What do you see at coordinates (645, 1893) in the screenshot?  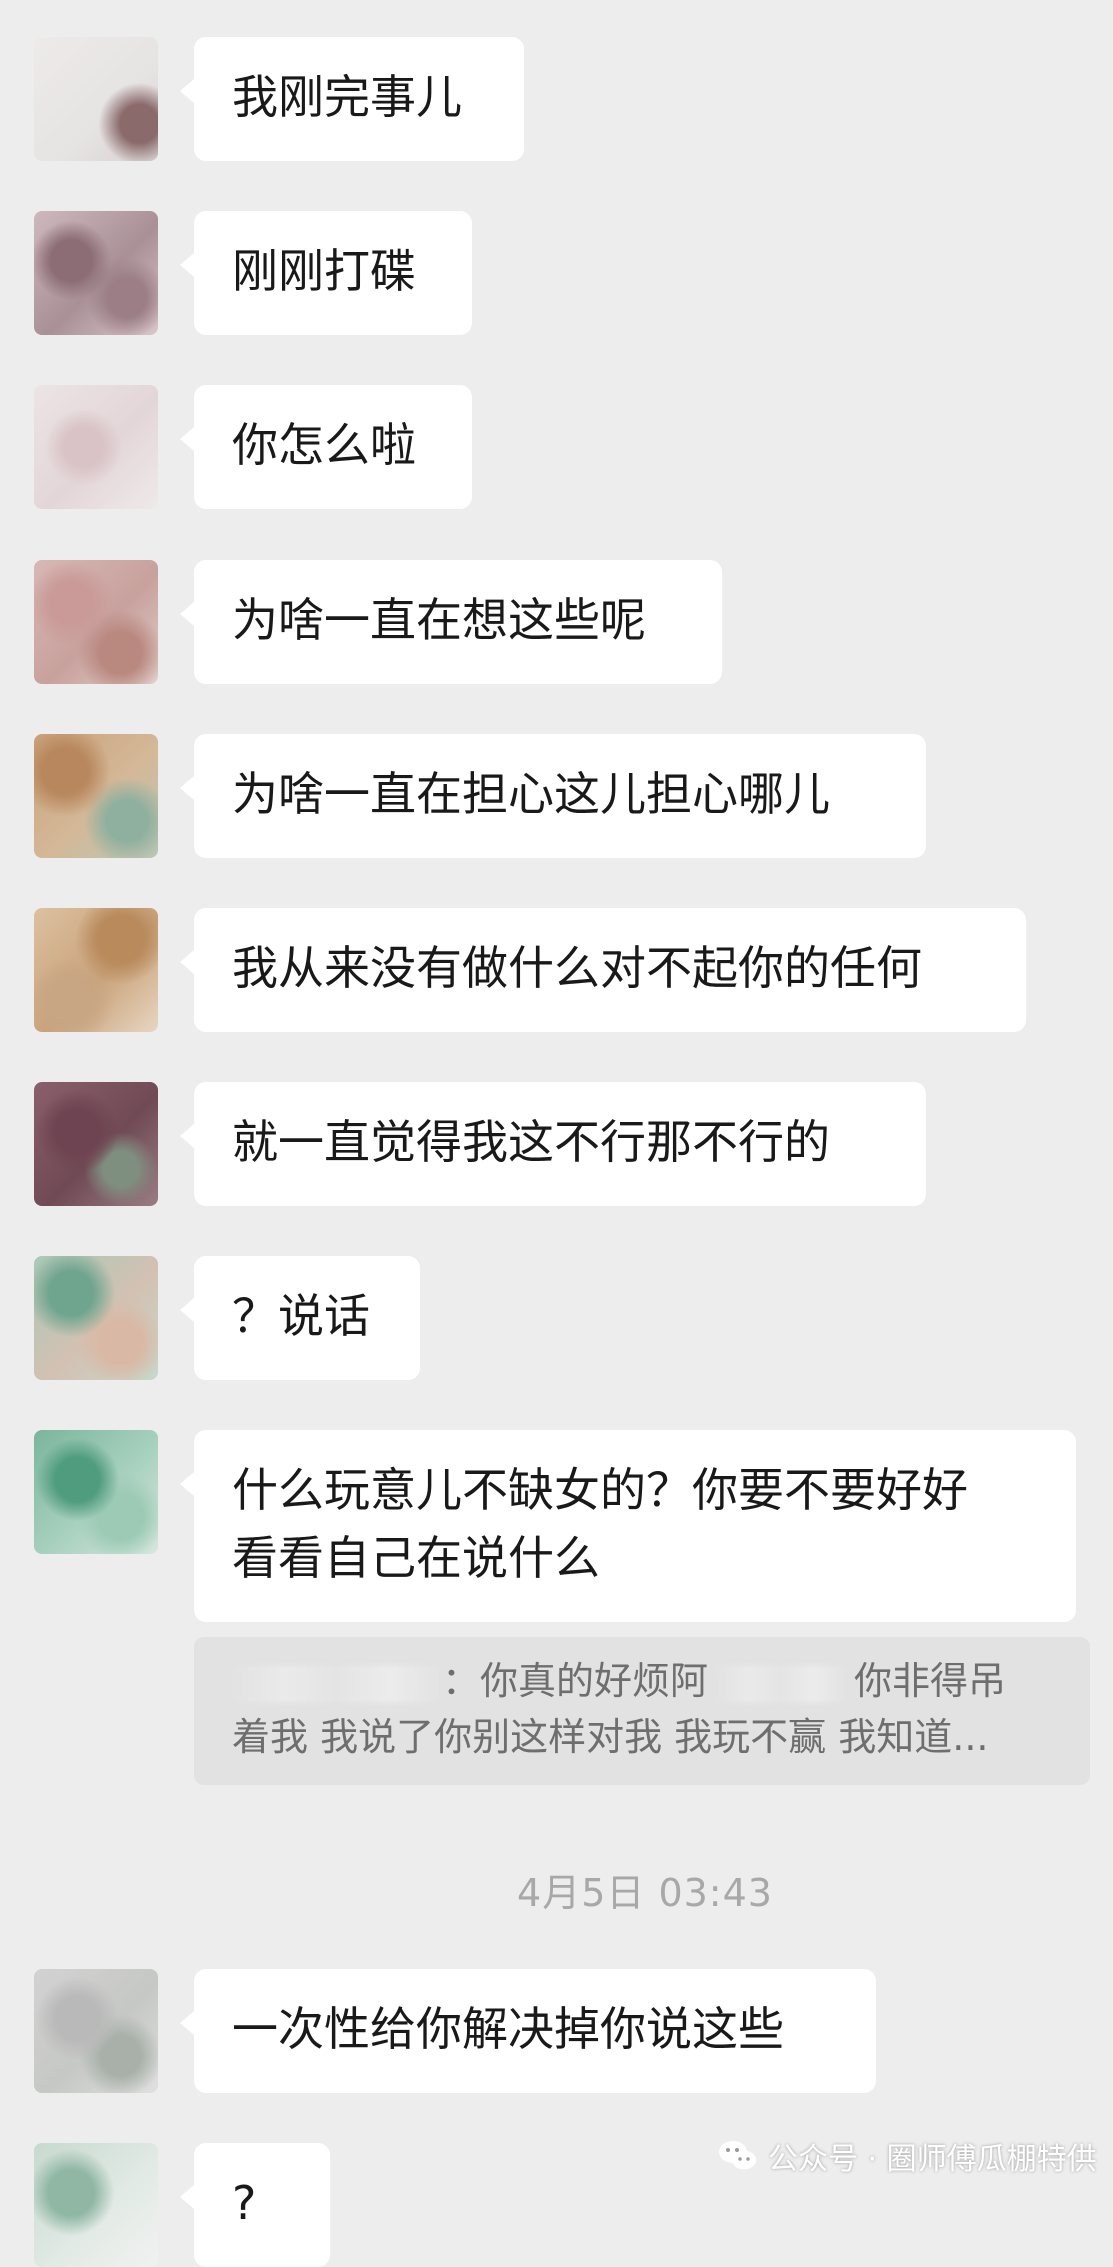 I see `chat-timestamp: 4月5日 03:43` at bounding box center [645, 1893].